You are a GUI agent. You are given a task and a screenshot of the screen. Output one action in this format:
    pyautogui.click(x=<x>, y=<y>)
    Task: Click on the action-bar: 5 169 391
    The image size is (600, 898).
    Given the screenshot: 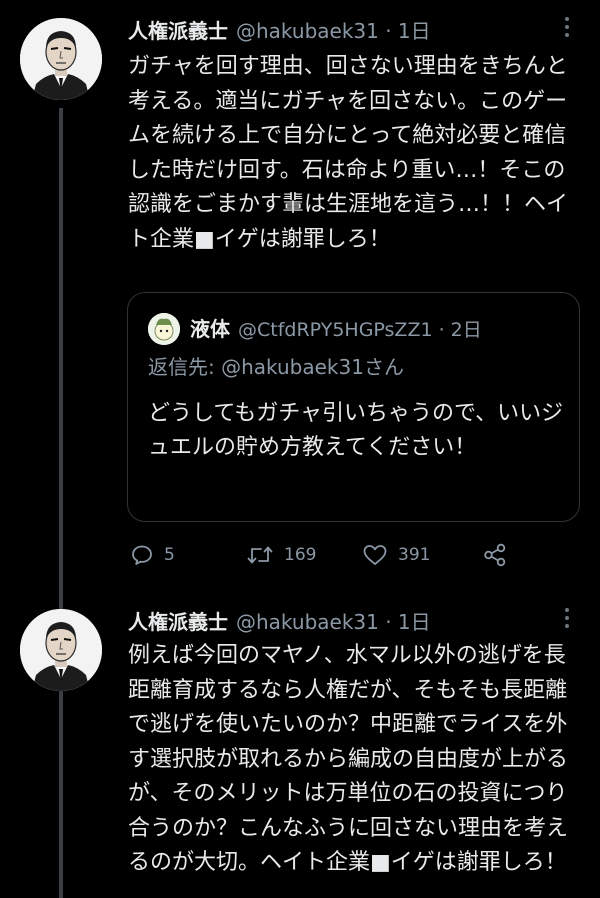 What is the action you would take?
    pyautogui.click(x=360, y=555)
    